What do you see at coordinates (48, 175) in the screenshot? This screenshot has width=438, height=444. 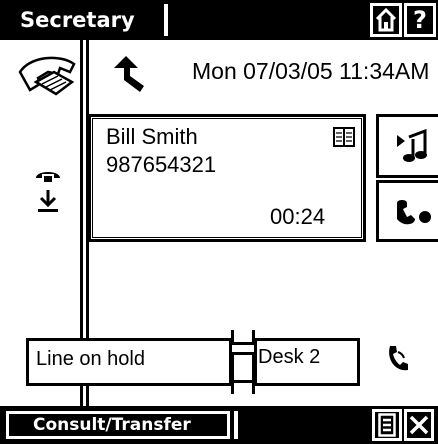 I see `hangup-handset-icon` at bounding box center [48, 175].